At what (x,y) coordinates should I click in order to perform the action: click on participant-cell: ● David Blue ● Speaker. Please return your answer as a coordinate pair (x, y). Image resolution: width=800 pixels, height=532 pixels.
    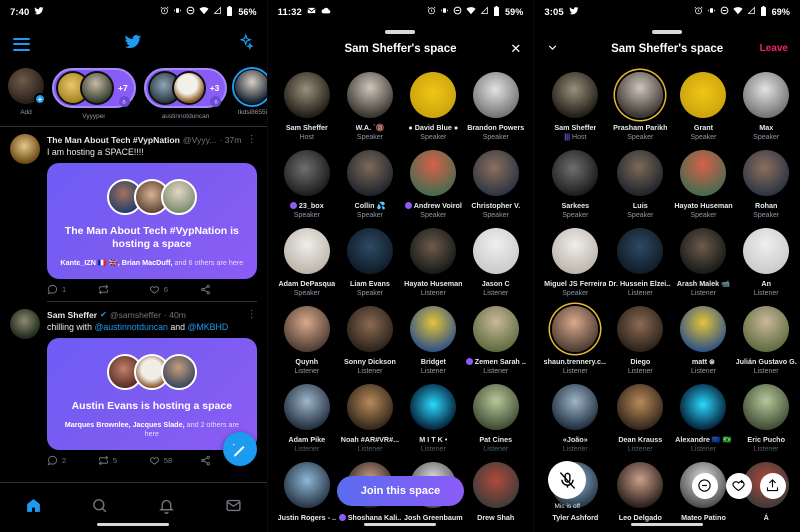
    Looking at the image, I should click on (433, 106).